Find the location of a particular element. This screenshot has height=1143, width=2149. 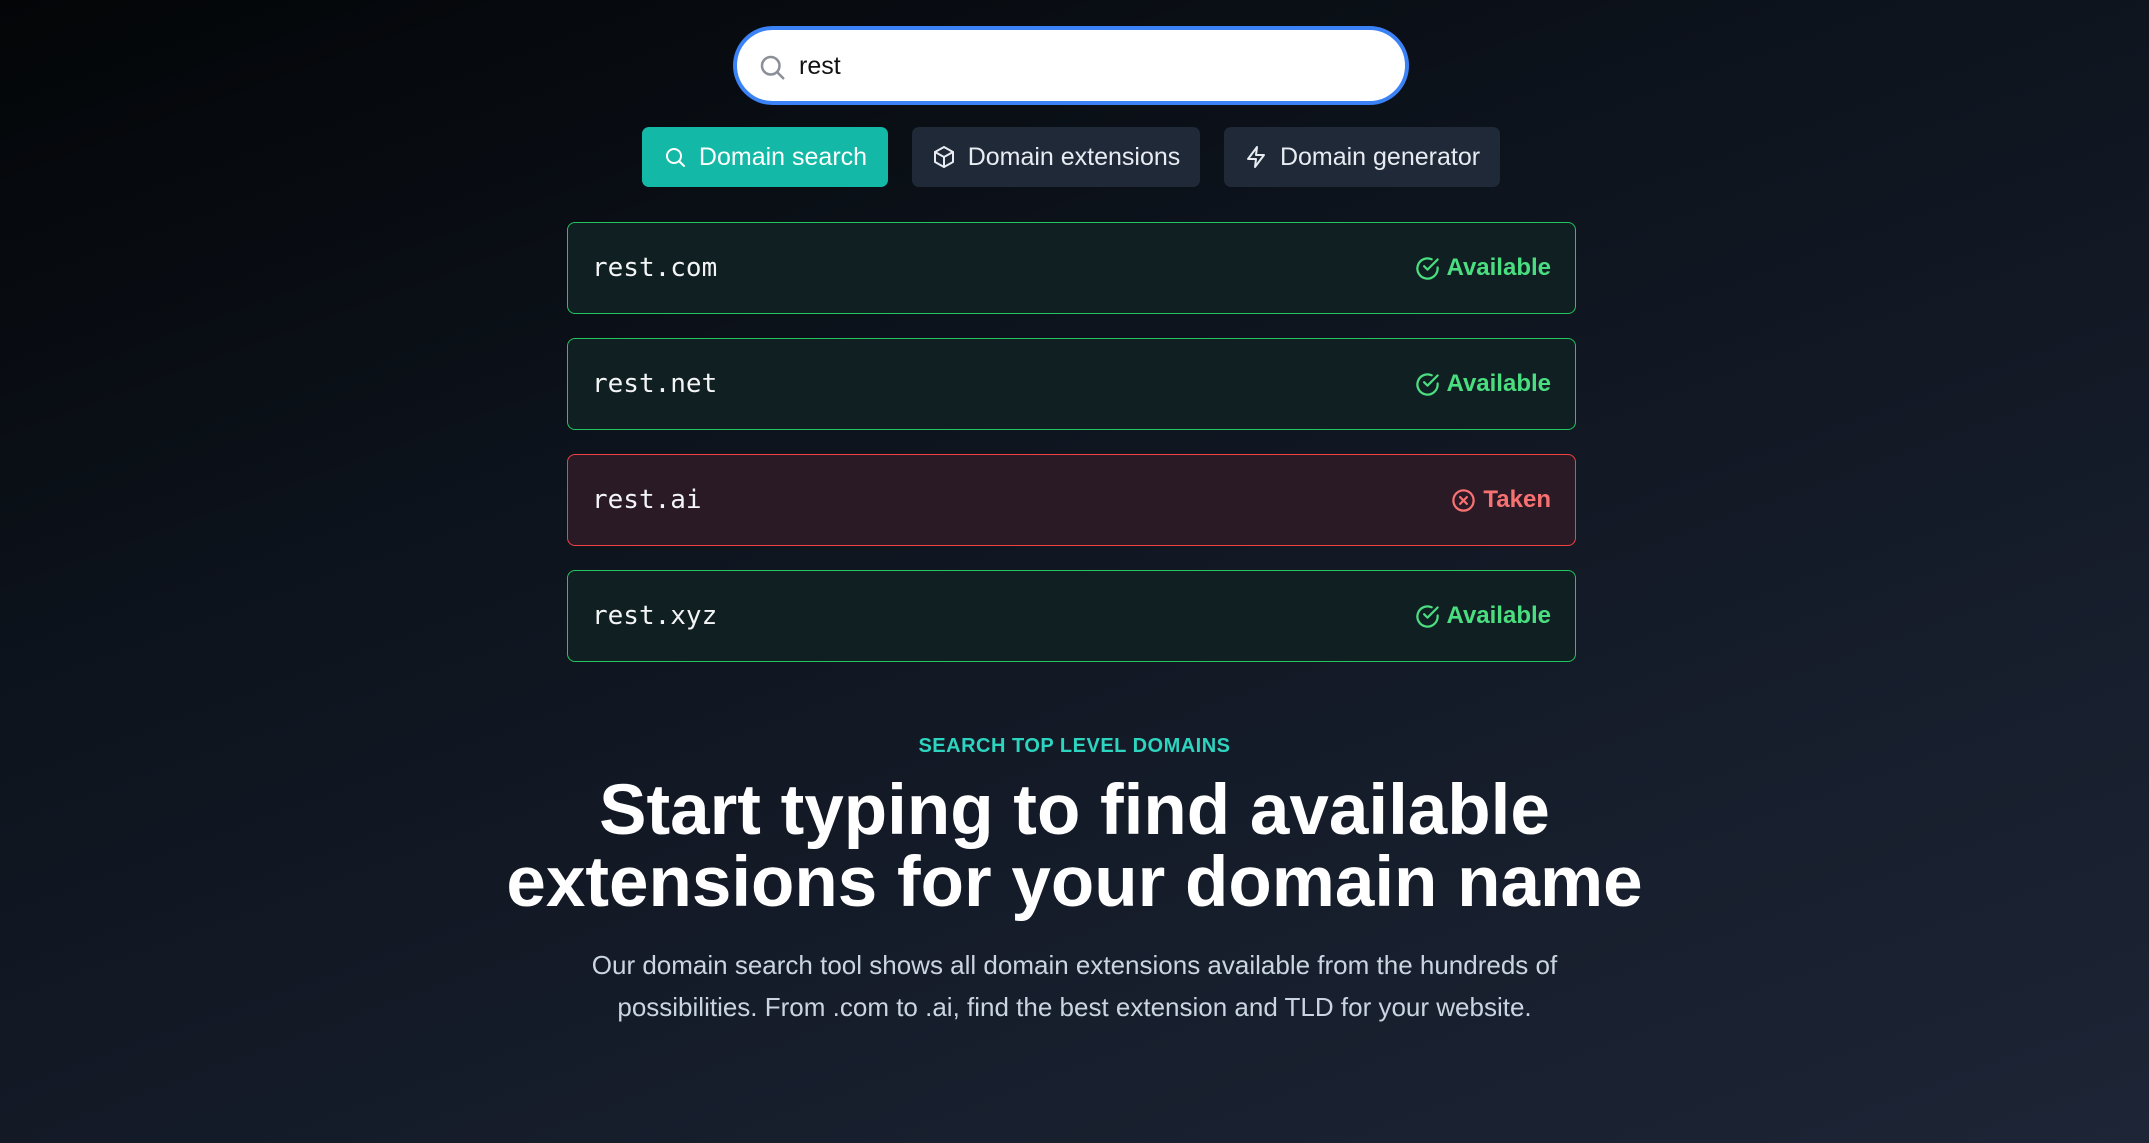

status-badge: Taken is located at coordinates (1500, 500).